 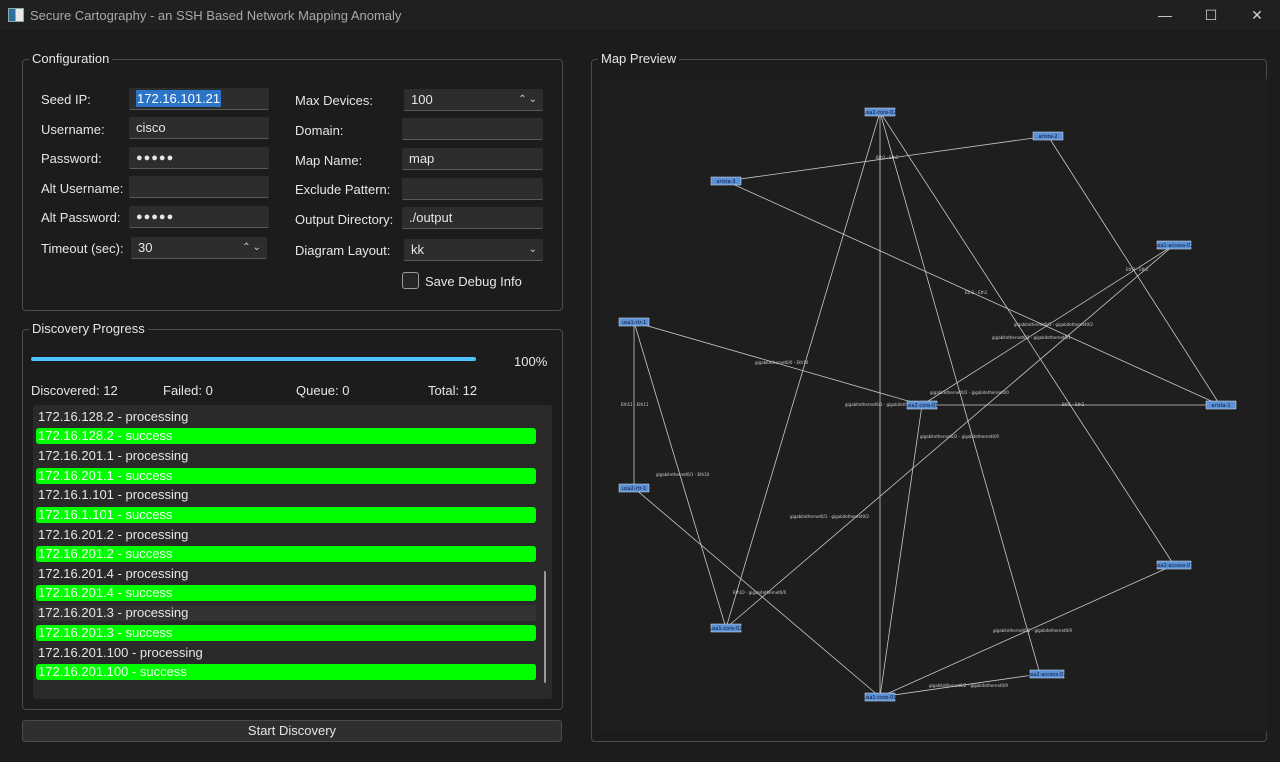 What do you see at coordinates (531, 361) in the screenshot?
I see `progress-percent: 100%` at bounding box center [531, 361].